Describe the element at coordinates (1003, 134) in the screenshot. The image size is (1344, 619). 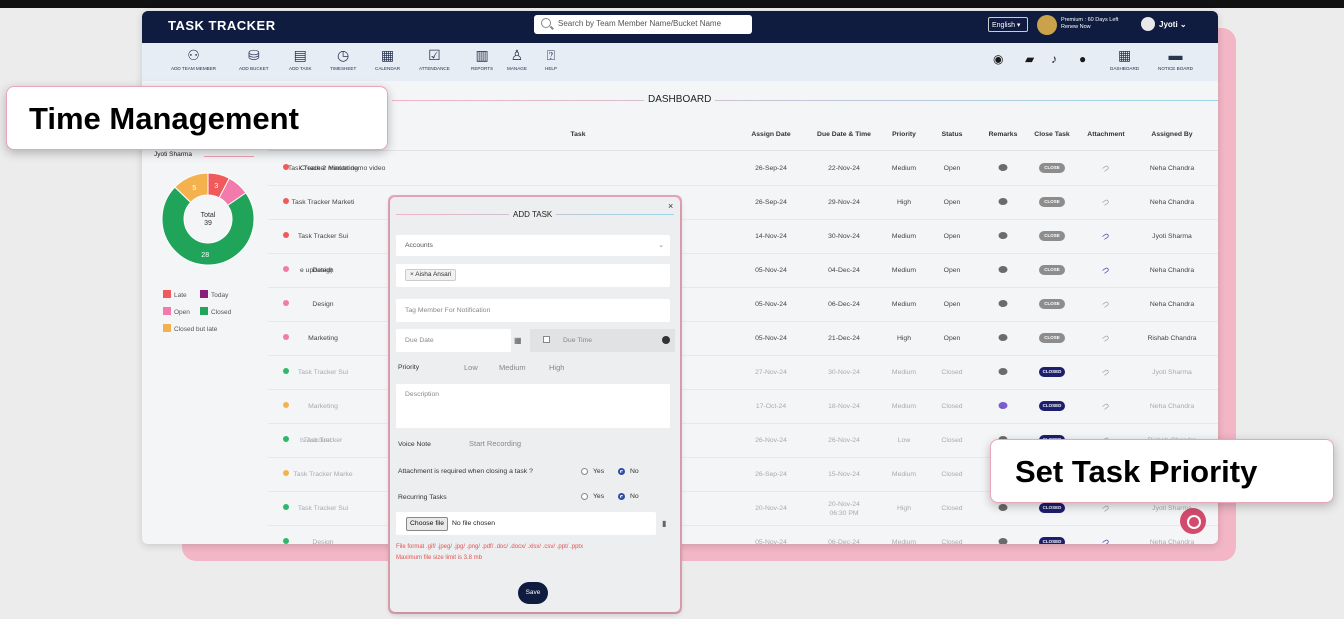
I see `col-remarks: Remarks` at that location.